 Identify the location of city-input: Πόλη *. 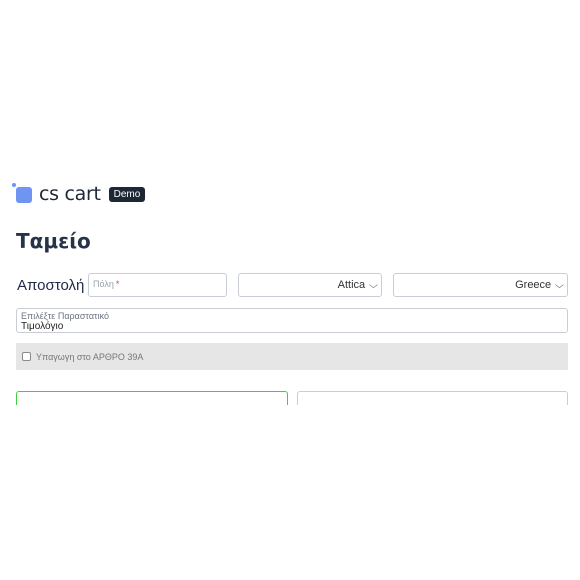
(157, 285).